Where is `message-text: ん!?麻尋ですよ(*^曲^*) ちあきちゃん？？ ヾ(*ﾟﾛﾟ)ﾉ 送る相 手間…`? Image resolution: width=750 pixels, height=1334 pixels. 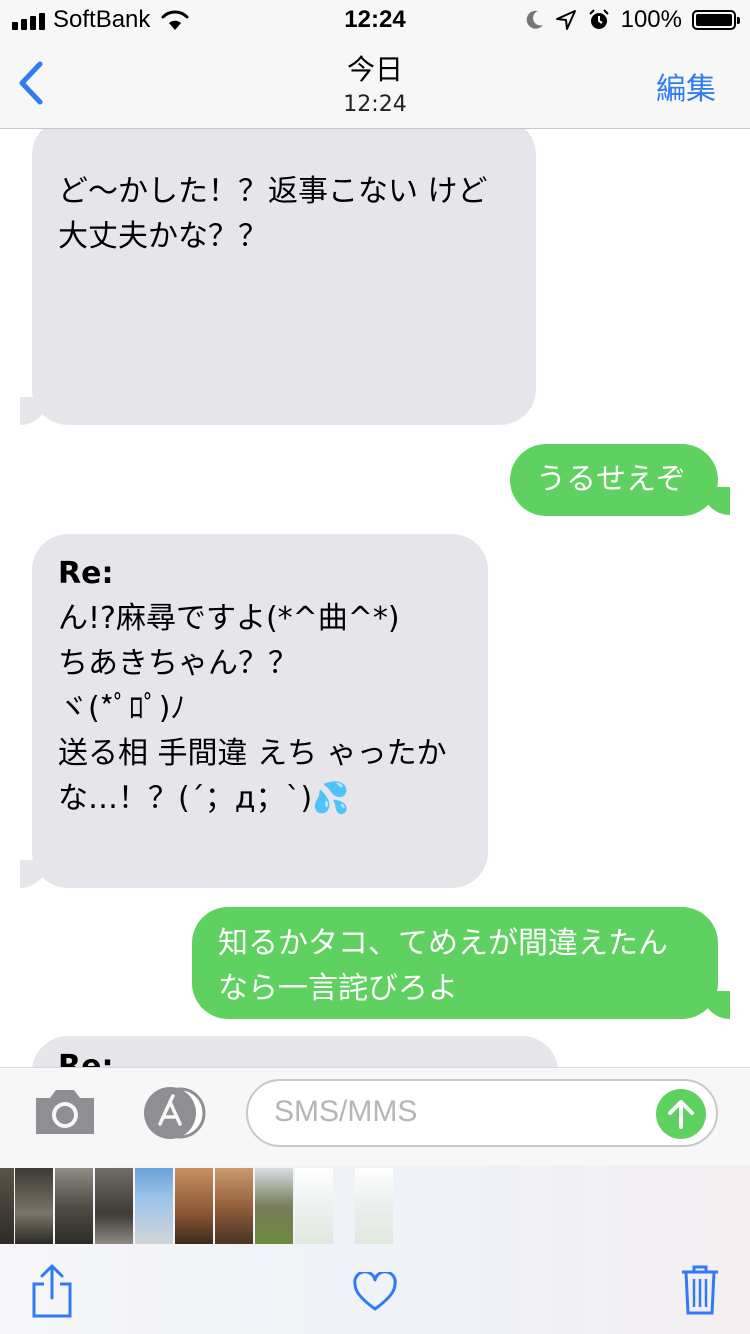 message-text: ん!?麻尋ですよ(*^曲^*) ちあきちゃん？？ ヾ(*ﾟﾛﾟ)ﾉ 送る相 手間… is located at coordinates (252, 708).